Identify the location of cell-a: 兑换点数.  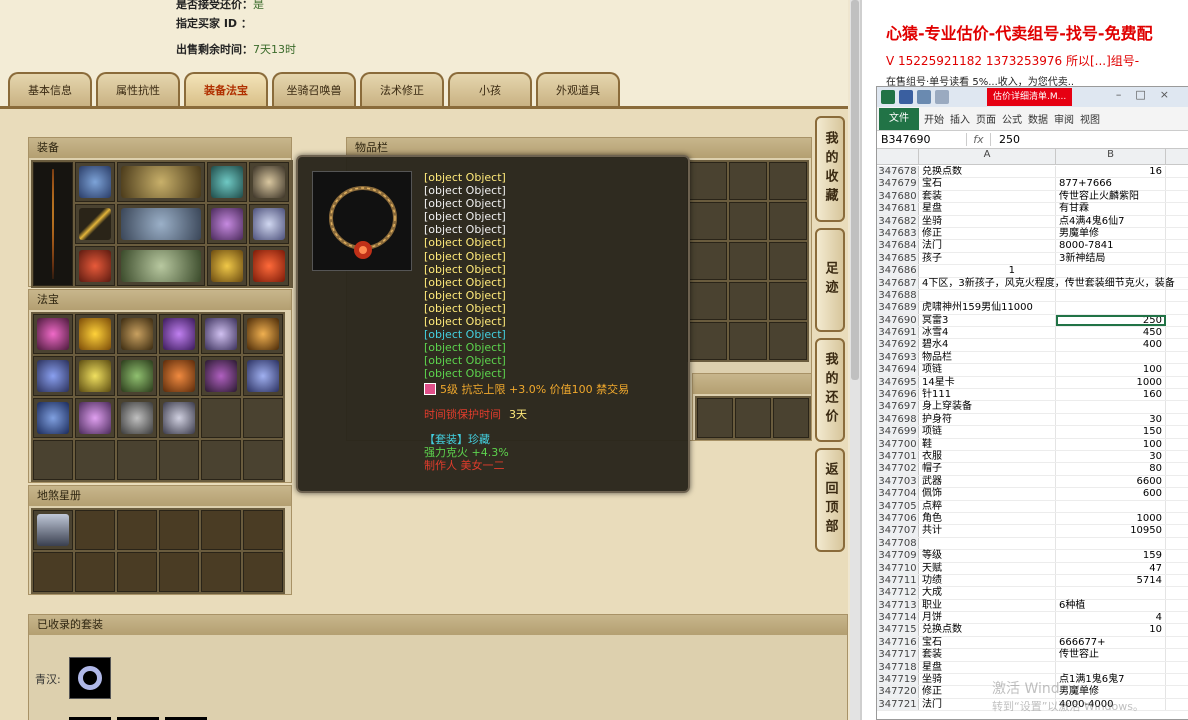
(987, 630).